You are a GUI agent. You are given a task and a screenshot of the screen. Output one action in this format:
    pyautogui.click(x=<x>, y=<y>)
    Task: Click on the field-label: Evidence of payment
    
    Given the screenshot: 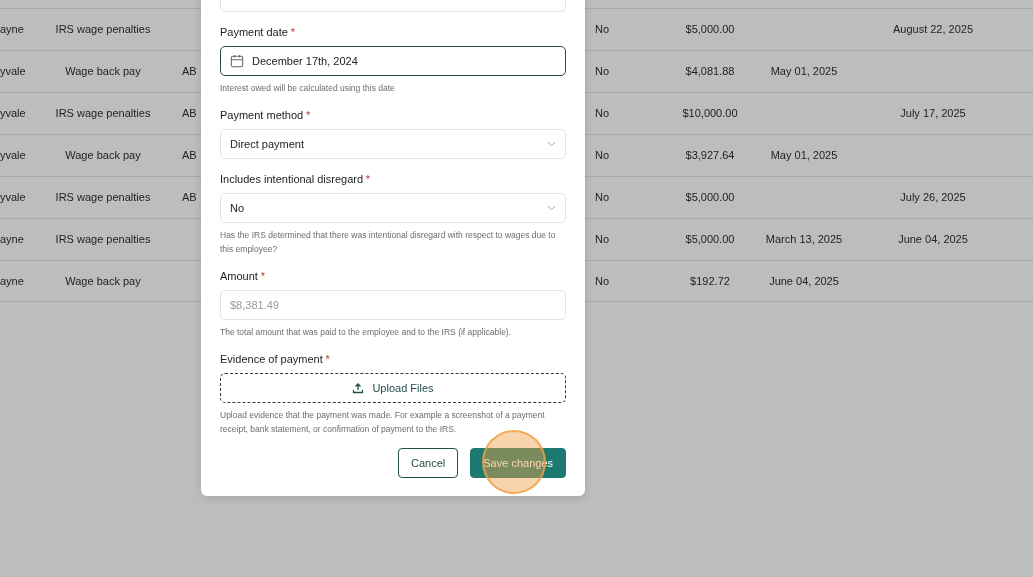 What is the action you would take?
    pyautogui.click(x=271, y=359)
    